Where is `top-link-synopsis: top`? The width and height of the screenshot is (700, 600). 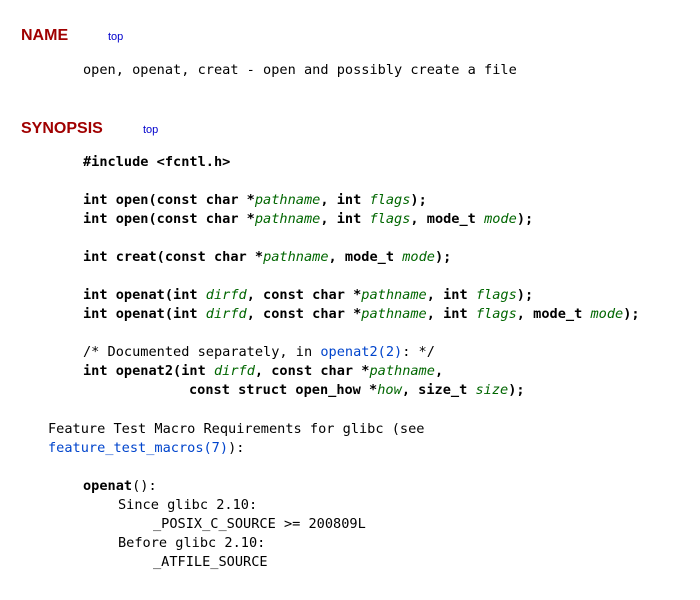 top-link-synopsis: top is located at coordinates (150, 130).